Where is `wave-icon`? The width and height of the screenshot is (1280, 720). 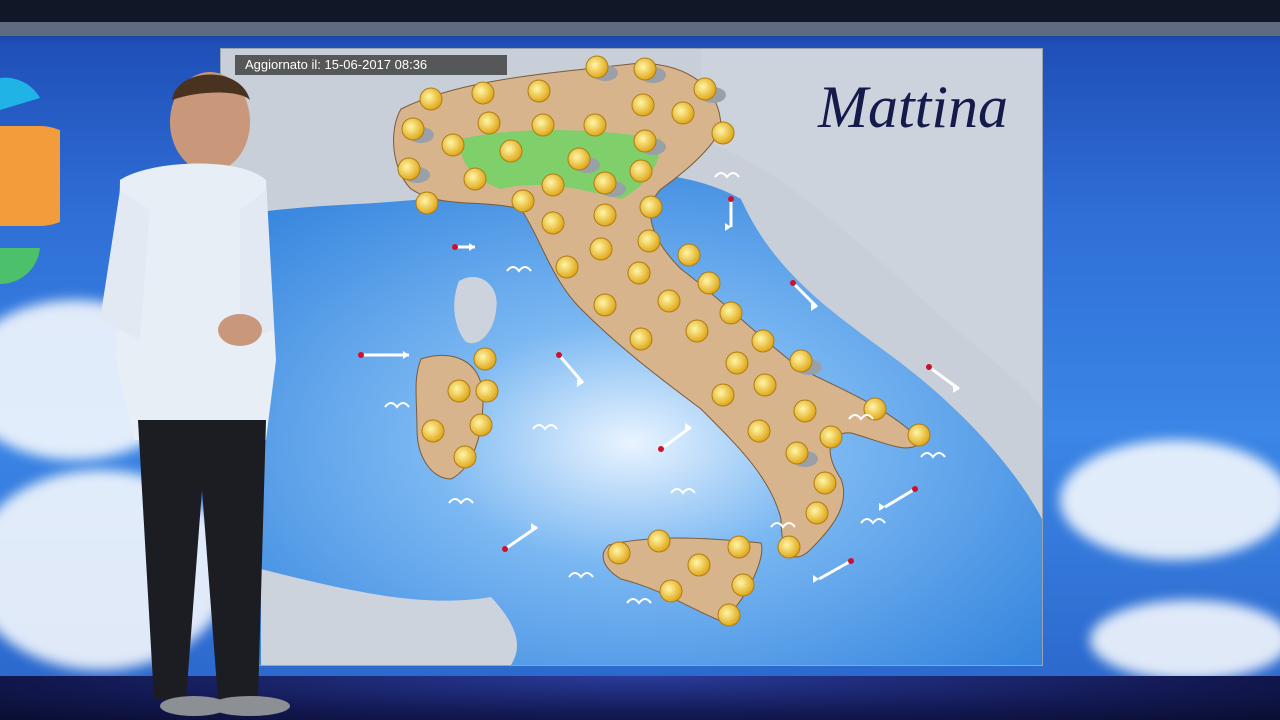
wave-icon is located at coordinates (727, 175).